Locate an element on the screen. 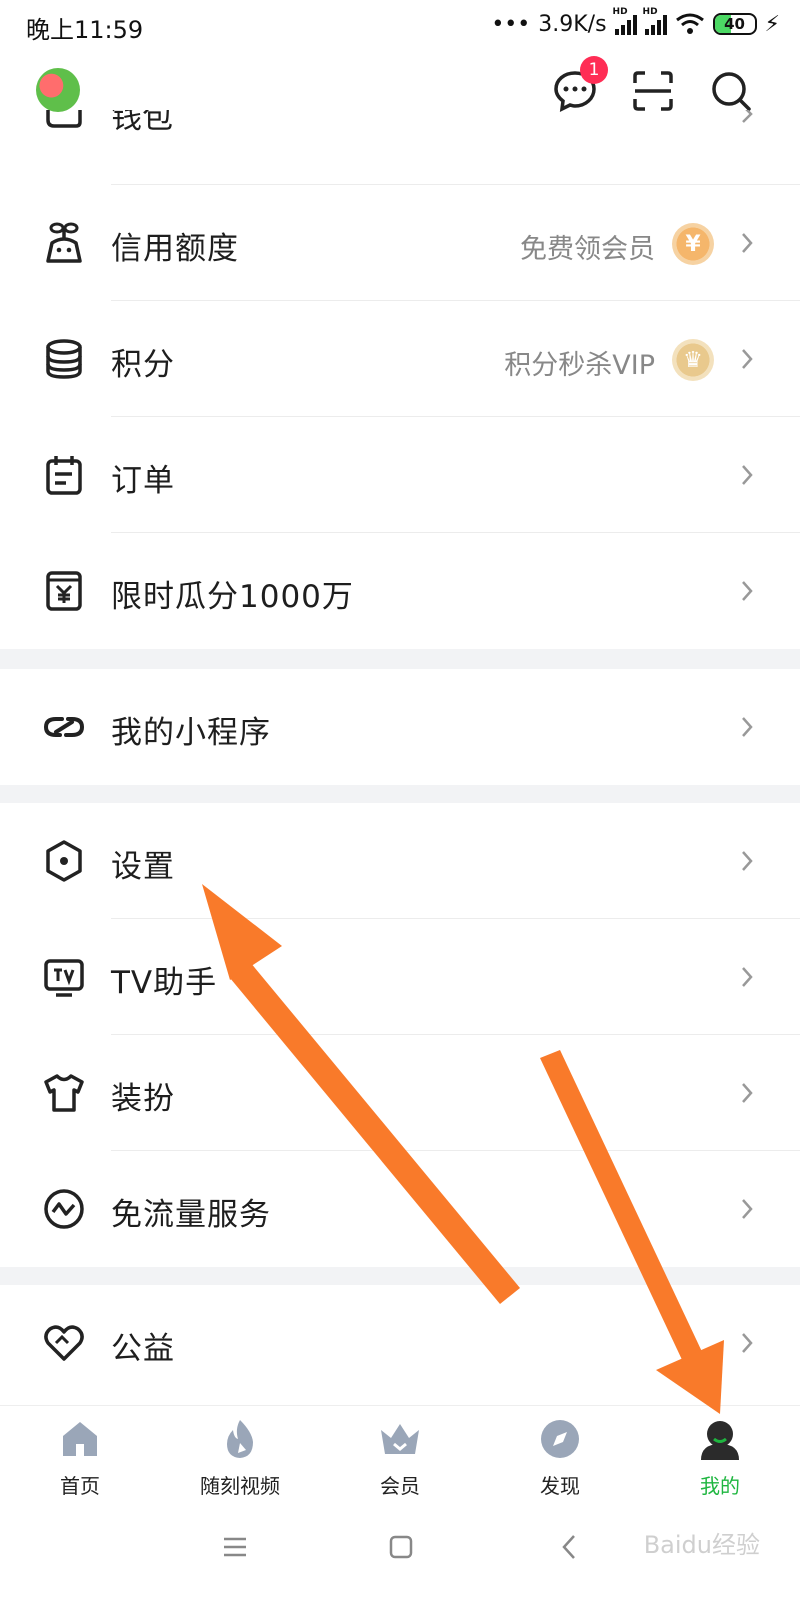 Image resolution: width=800 pixels, height=1600 pixels. home-square-icon is located at coordinates (401, 1547).